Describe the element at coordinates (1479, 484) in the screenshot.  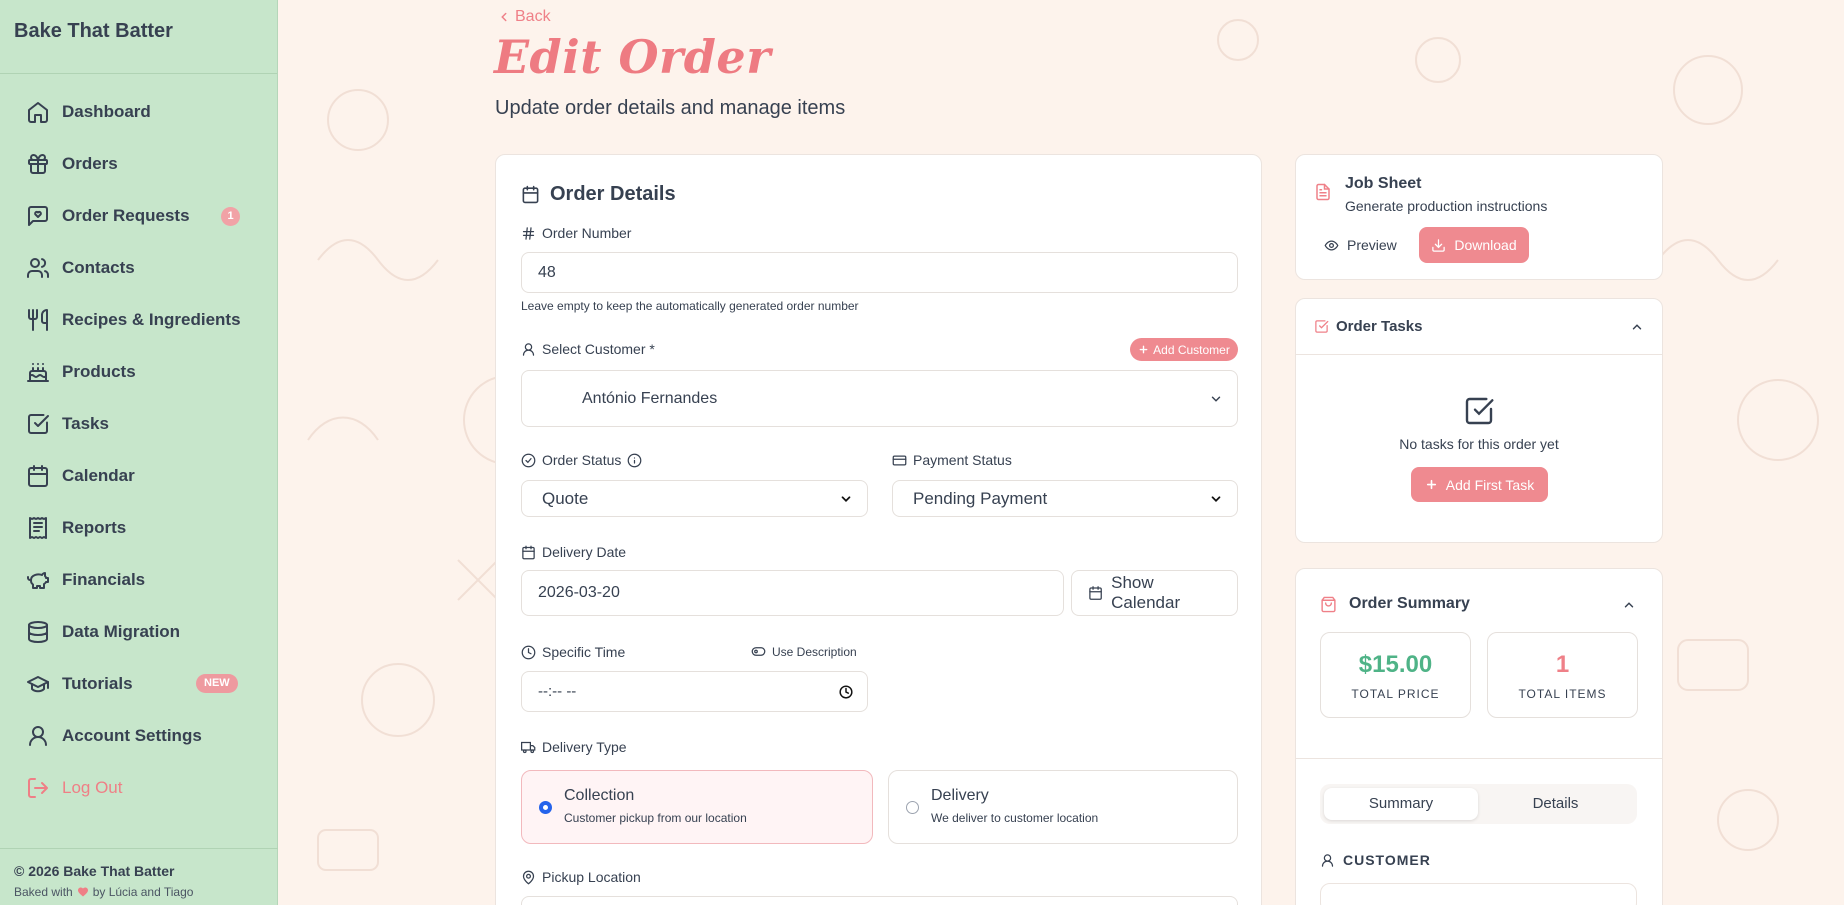
I see `add-first-task-button: Add First Task` at that location.